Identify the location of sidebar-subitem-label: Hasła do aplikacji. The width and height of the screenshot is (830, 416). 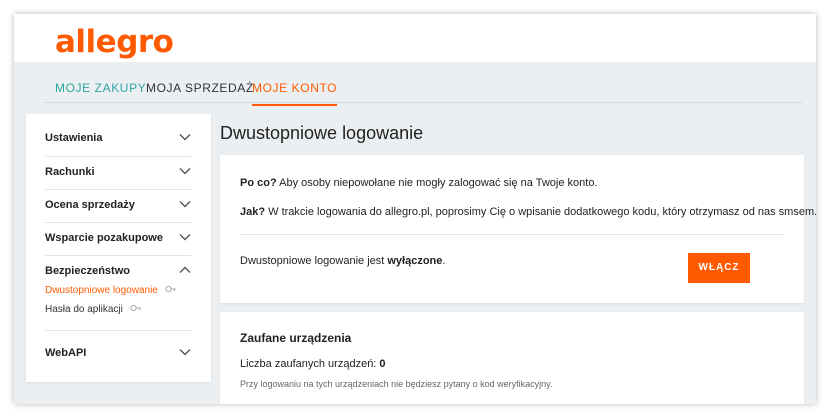
(84, 310).